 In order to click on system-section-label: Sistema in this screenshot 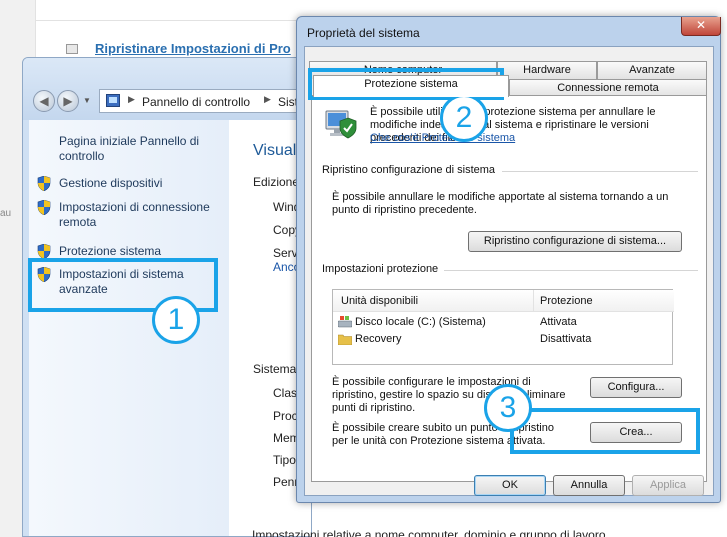, I will do `click(275, 369)`.